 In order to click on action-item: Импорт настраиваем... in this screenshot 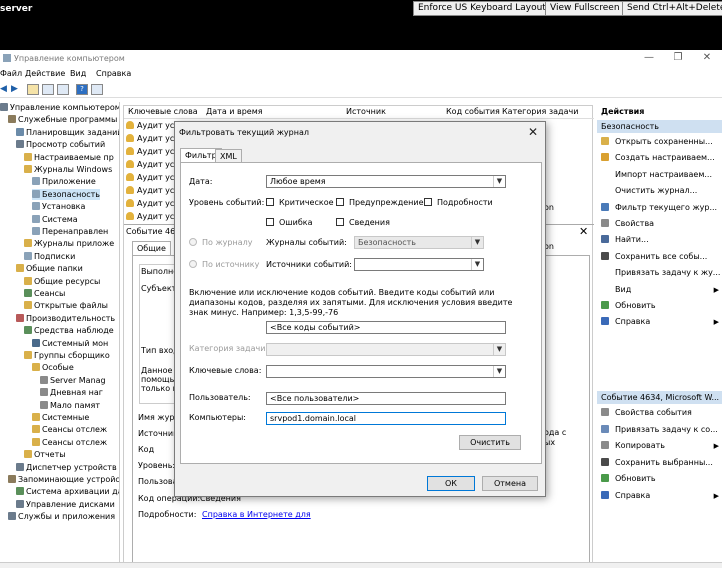, I will do `click(656, 175)`.